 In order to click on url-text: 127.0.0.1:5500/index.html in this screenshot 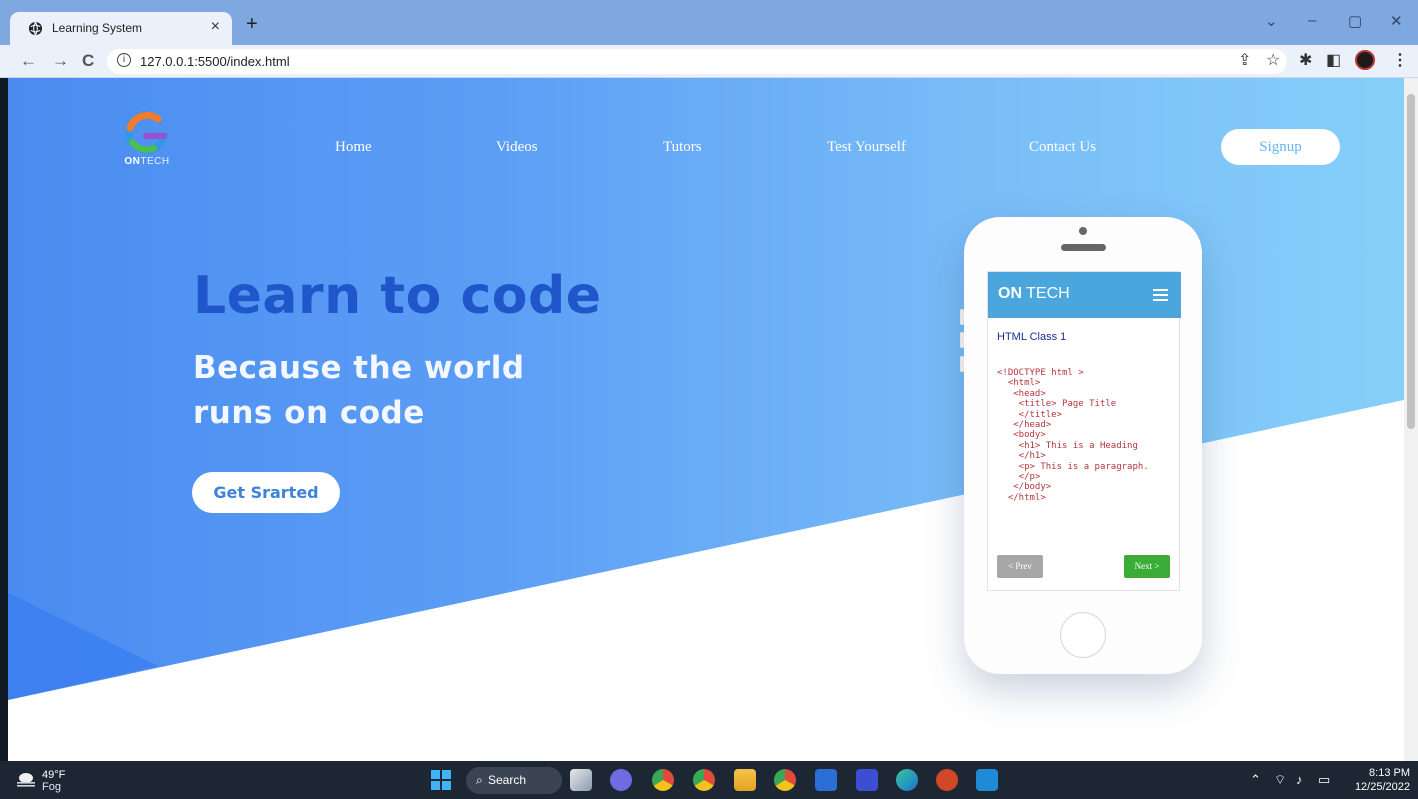, I will do `click(215, 61)`.